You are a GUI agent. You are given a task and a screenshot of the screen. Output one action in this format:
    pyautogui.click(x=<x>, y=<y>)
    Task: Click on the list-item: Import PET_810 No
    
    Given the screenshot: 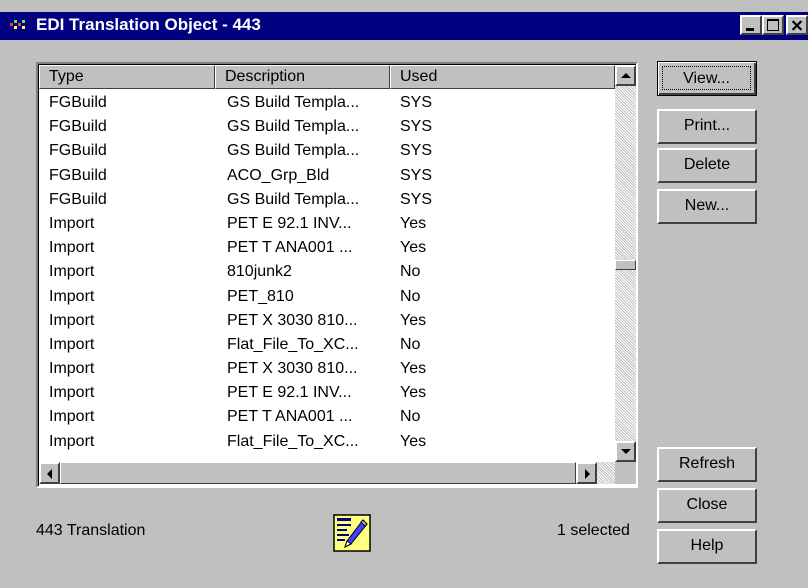 What is the action you would take?
    pyautogui.click(x=327, y=297)
    